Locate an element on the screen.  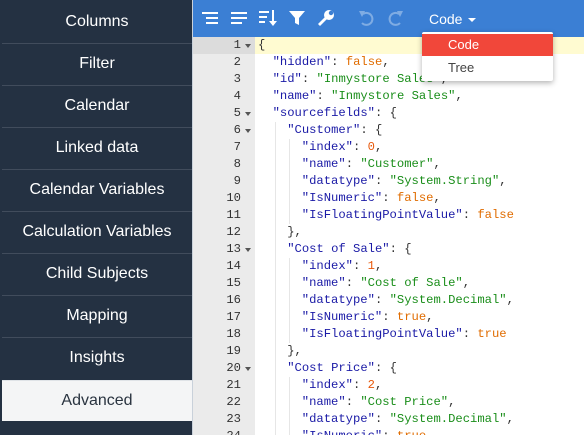
line-number: 5 is located at coordinates (237, 113).